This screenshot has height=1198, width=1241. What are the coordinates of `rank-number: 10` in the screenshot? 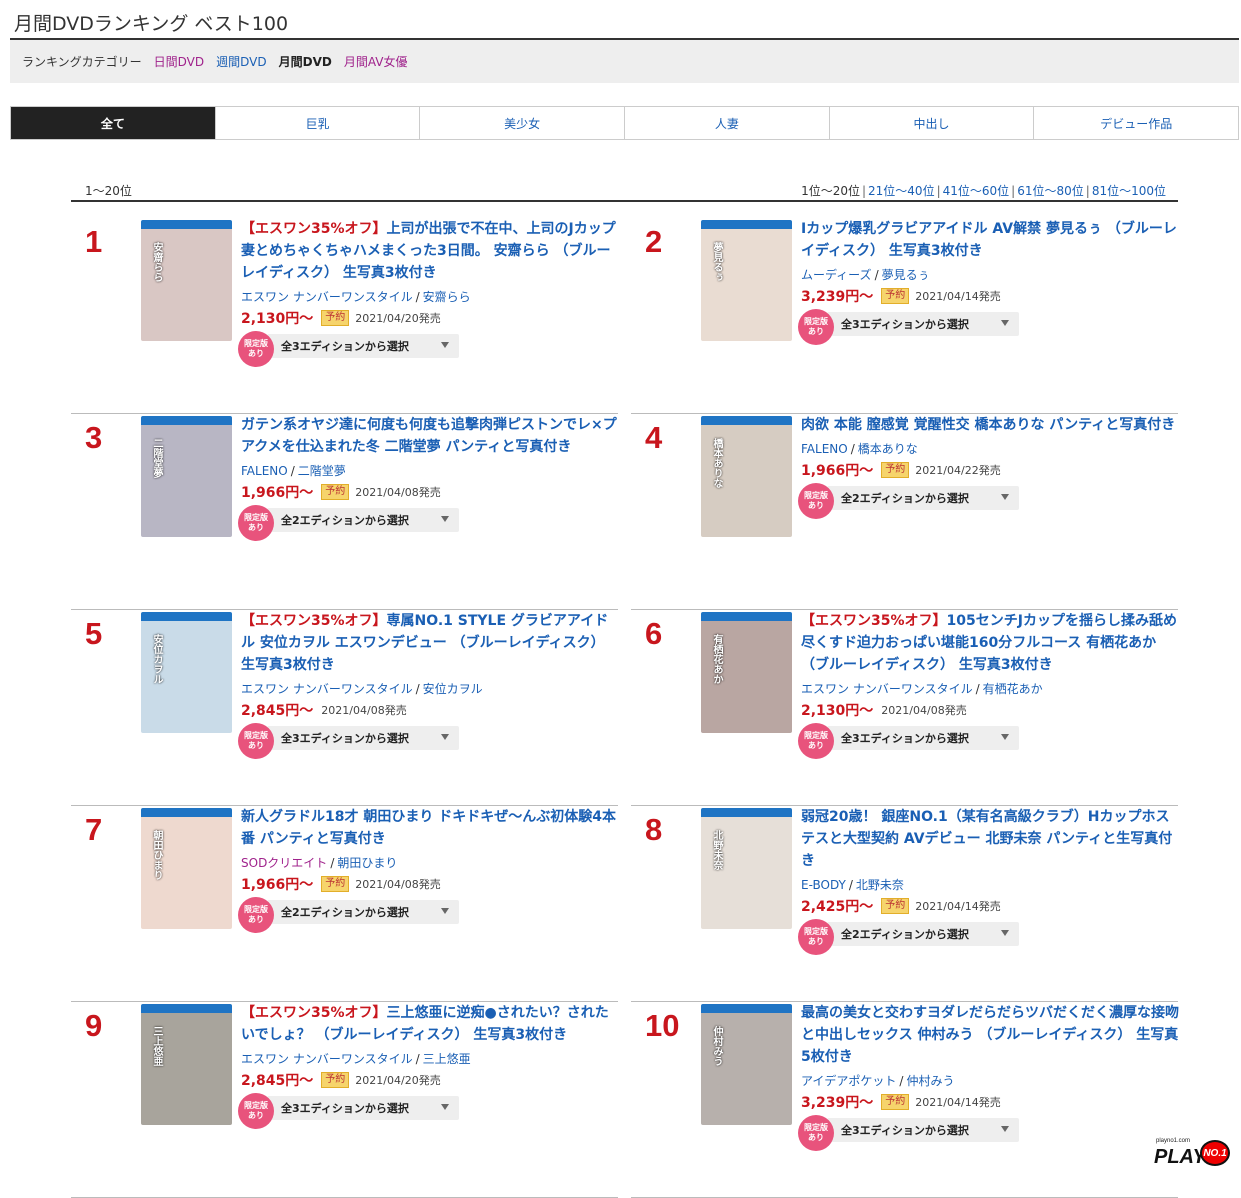 It's located at (662, 1025).